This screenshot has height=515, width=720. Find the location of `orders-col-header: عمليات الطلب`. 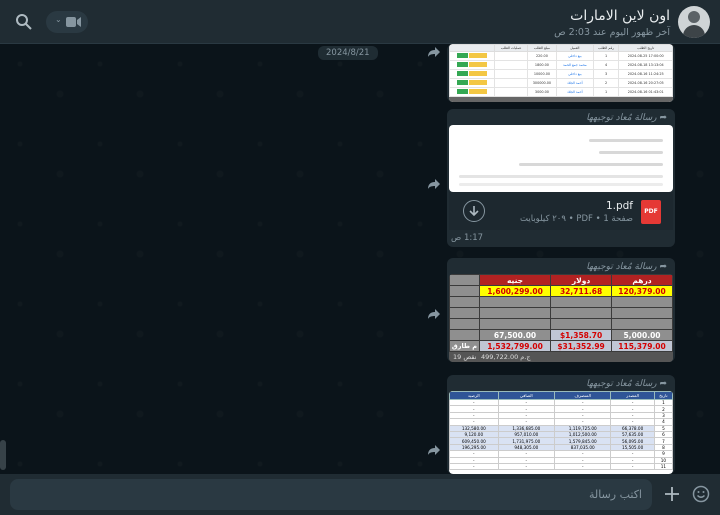

orders-col-header: عمليات الطلب is located at coordinates (511, 48).